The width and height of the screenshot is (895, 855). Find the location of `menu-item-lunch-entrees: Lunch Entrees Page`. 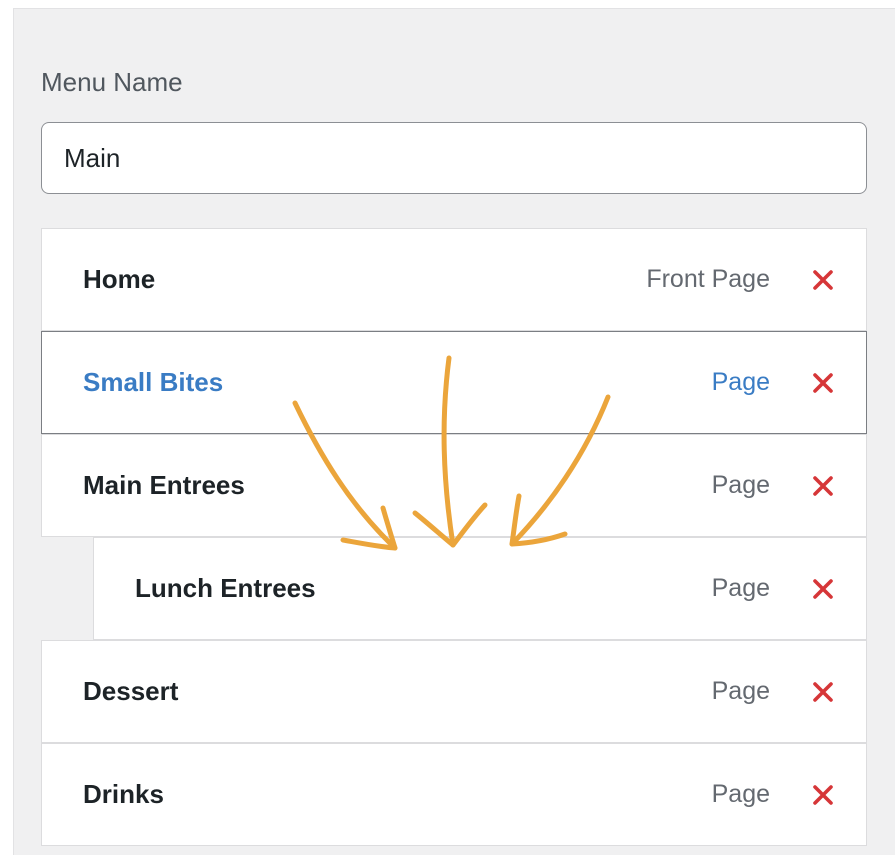

menu-item-lunch-entrees: Lunch Entrees Page is located at coordinates (480, 588).